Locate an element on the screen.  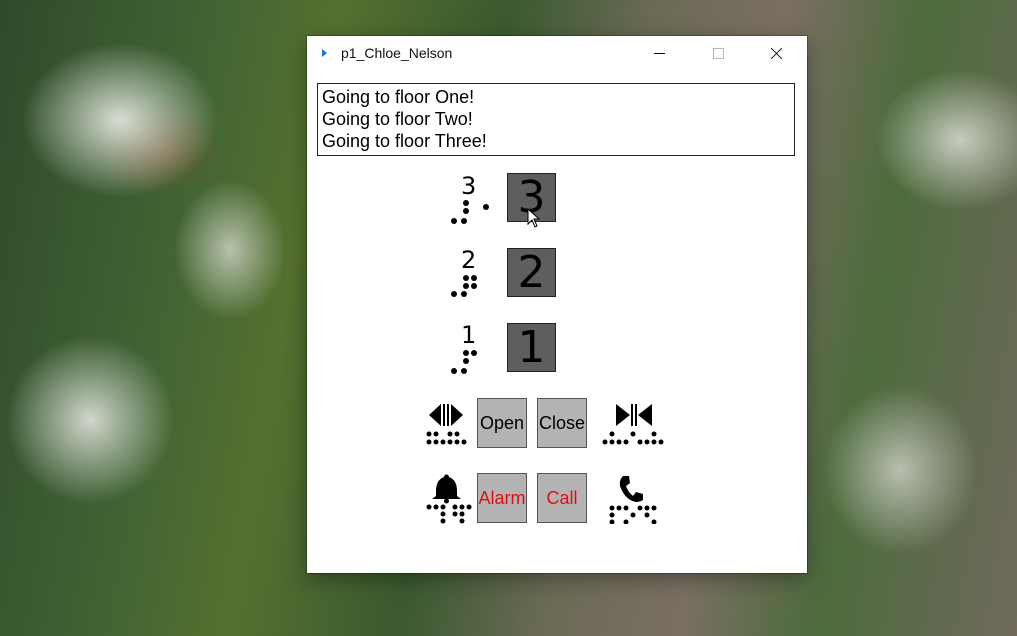
floor-label-3: 3 is located at coordinates (469, 186).